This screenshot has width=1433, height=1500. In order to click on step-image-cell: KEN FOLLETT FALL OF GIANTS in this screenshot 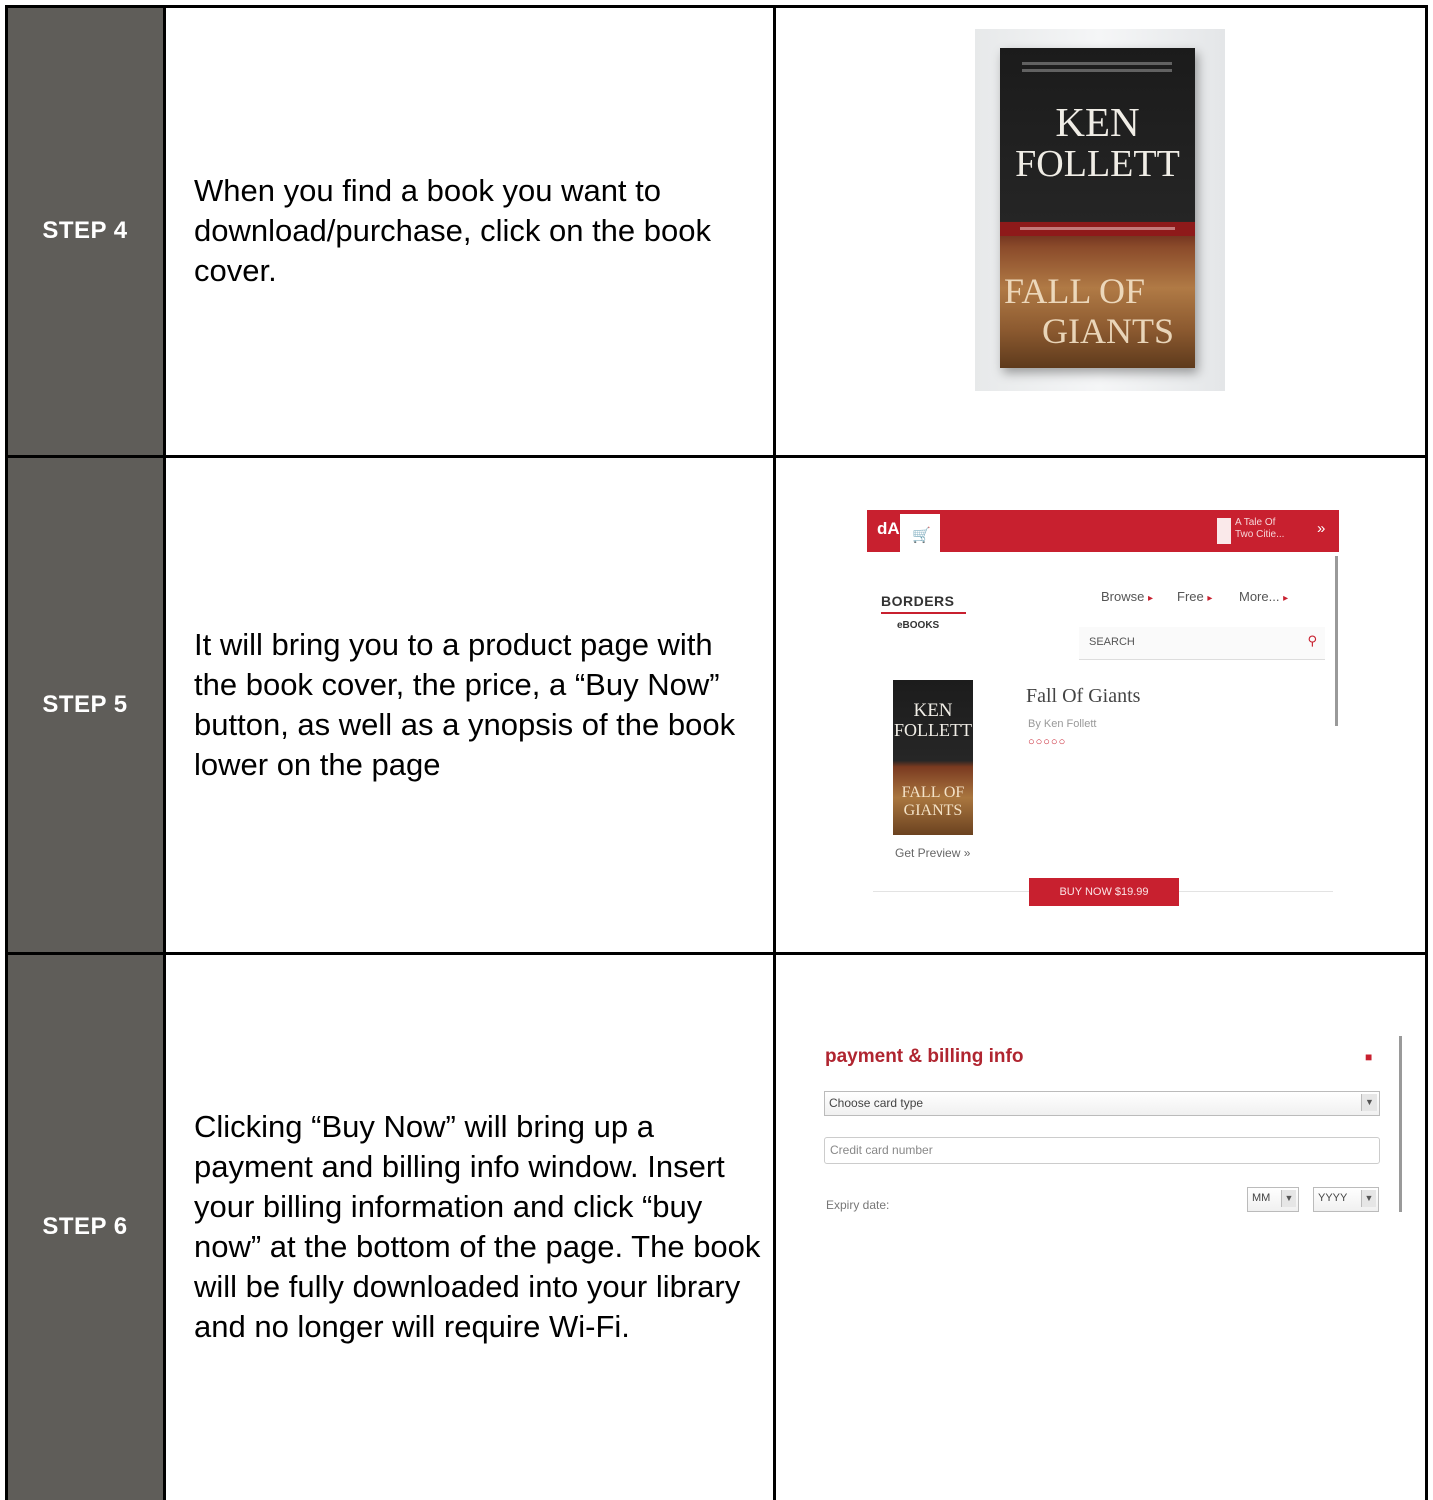, I will do `click(1101, 230)`.